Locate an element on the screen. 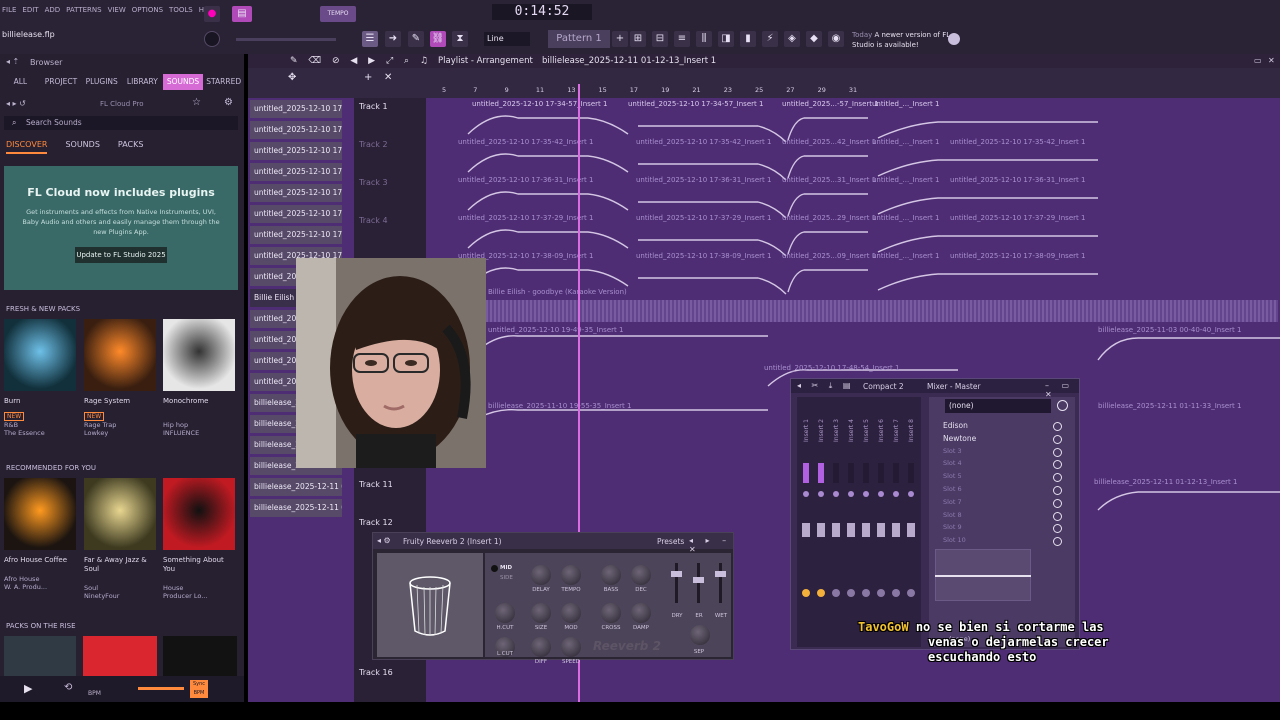  playlist-view-button: ☰ is located at coordinates (370, 39).